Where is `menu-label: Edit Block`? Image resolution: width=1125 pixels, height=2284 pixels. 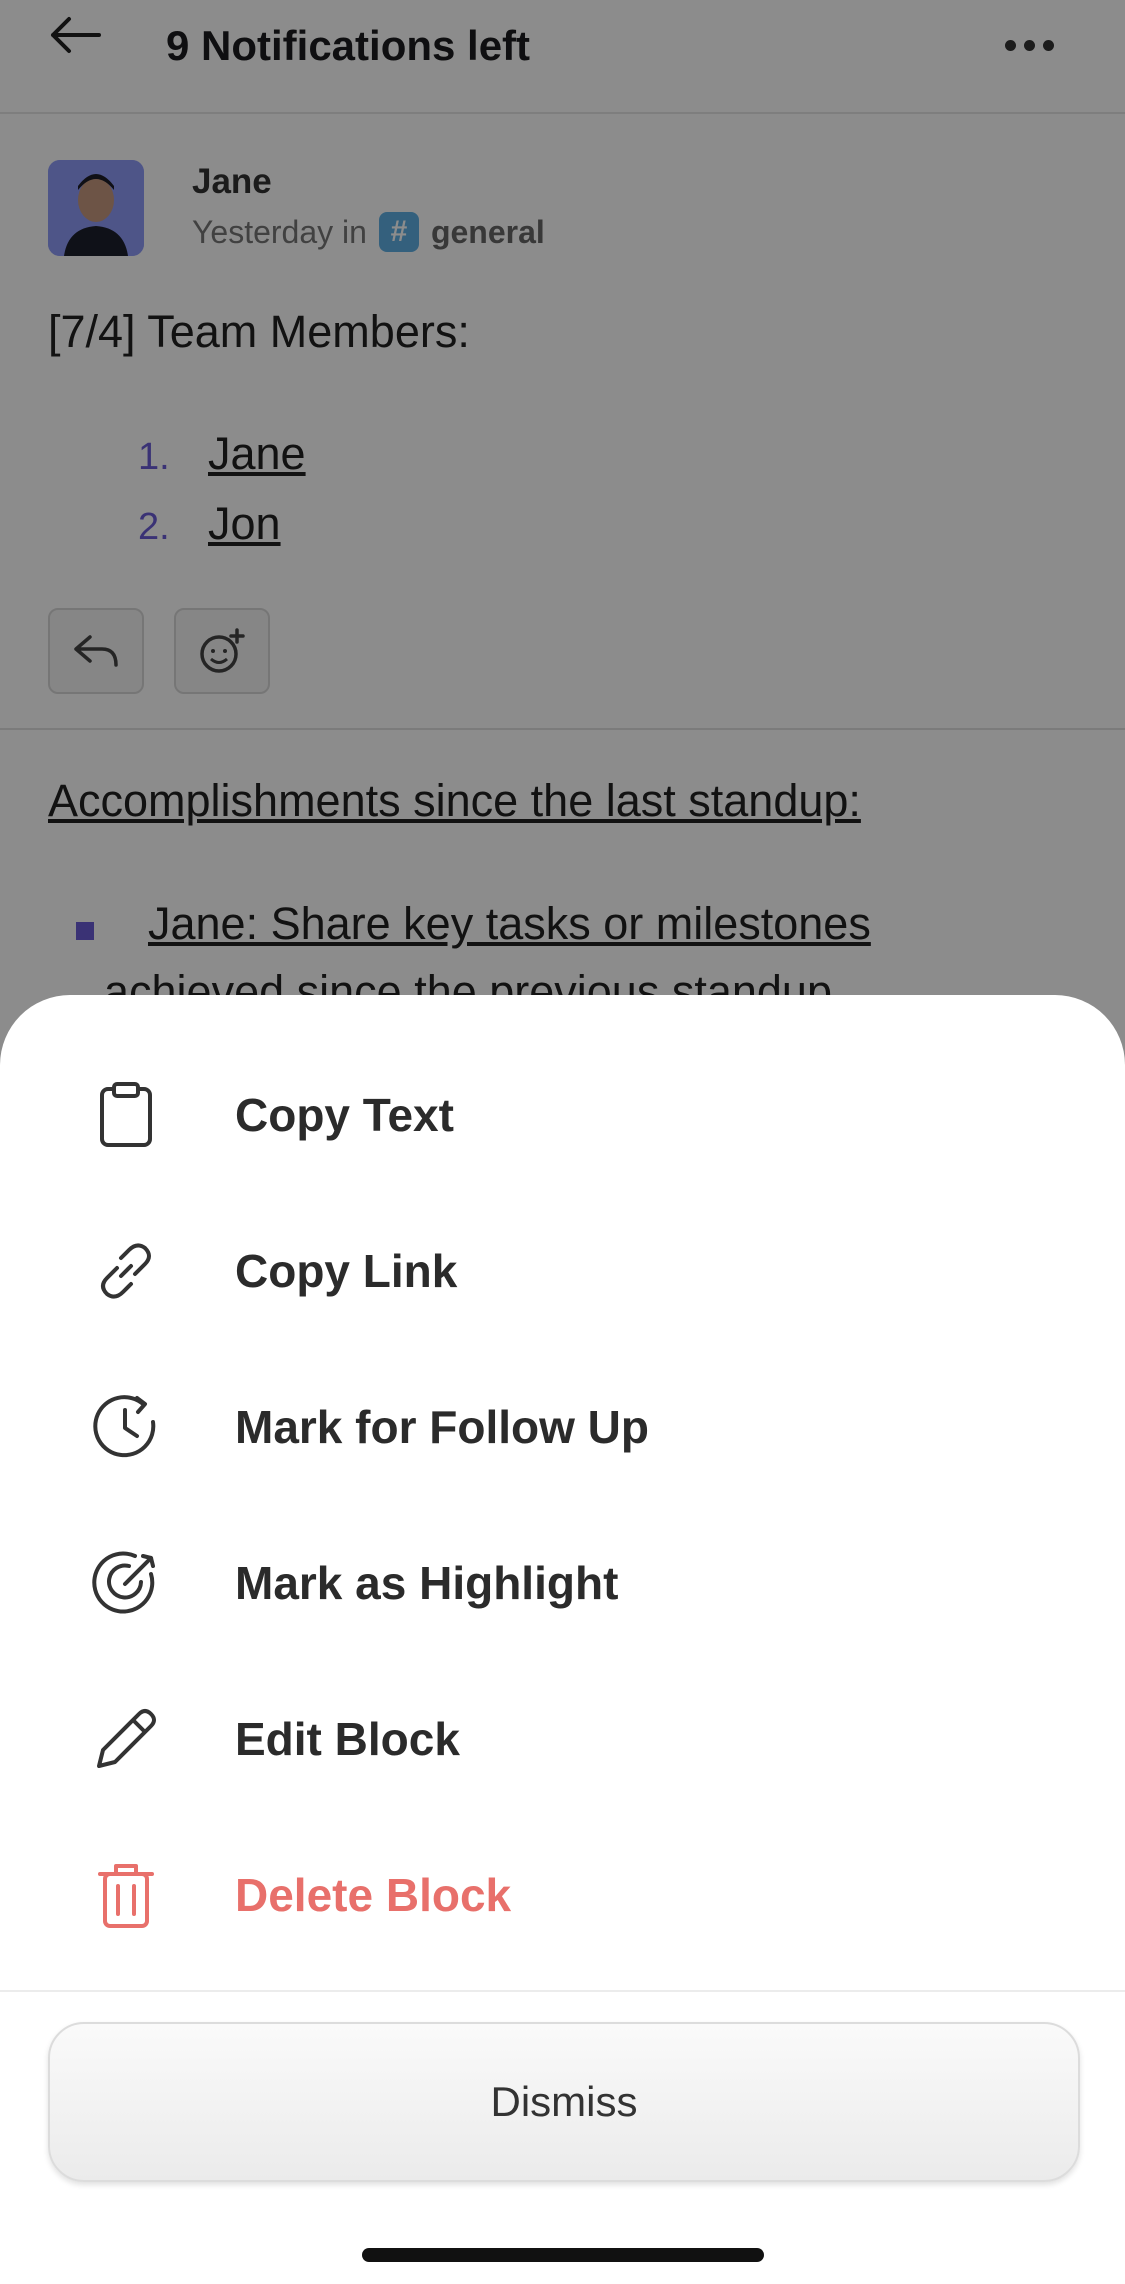
menu-label: Edit Block is located at coordinates (347, 1739).